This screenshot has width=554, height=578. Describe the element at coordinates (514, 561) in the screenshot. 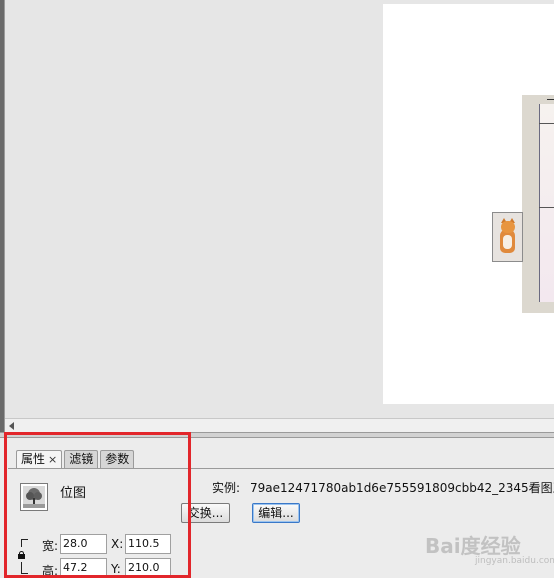

I see `watermark-url: jingyan.baidu.com` at that location.